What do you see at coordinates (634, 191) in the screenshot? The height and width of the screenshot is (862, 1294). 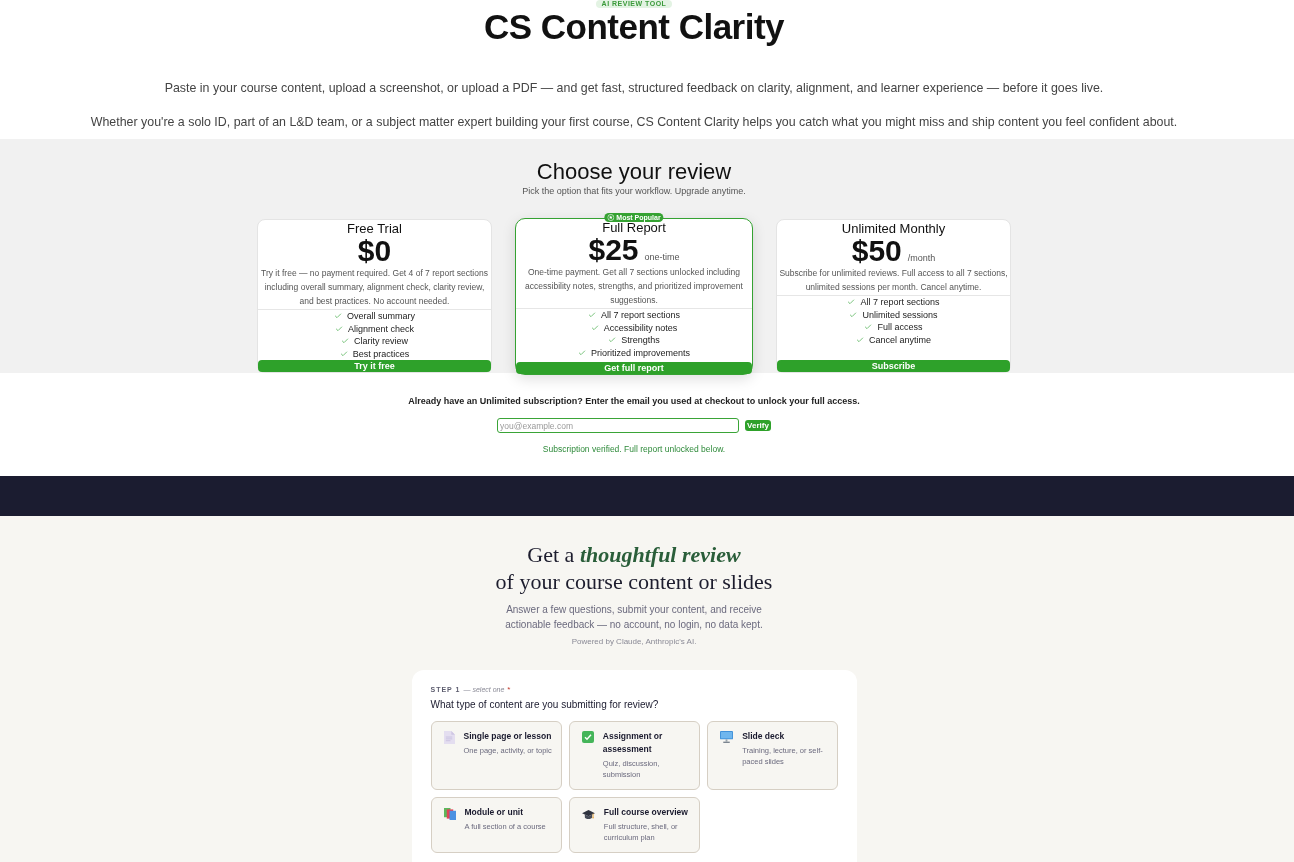 I see `pricing-subtitle: Pick the option that fits your workflow. Upgrade anytime.` at bounding box center [634, 191].